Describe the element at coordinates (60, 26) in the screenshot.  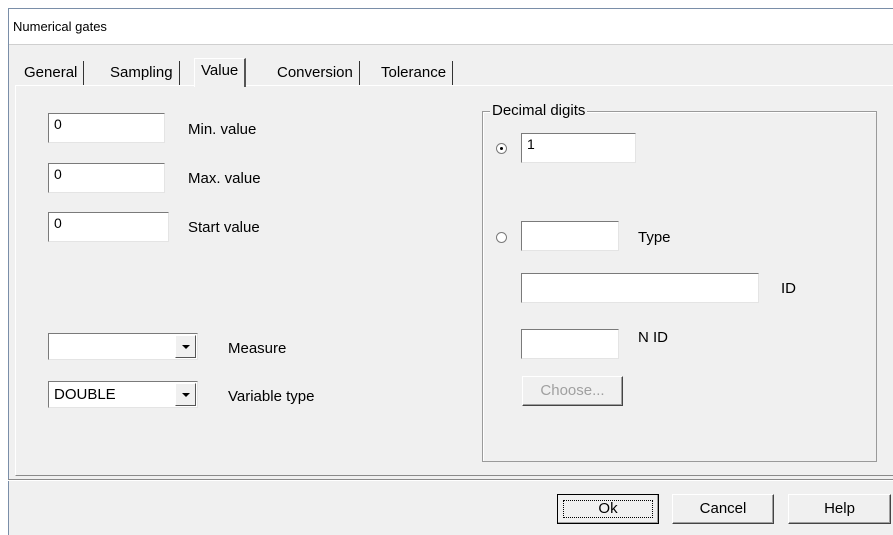
I see `window-title: Numerical gates` at that location.